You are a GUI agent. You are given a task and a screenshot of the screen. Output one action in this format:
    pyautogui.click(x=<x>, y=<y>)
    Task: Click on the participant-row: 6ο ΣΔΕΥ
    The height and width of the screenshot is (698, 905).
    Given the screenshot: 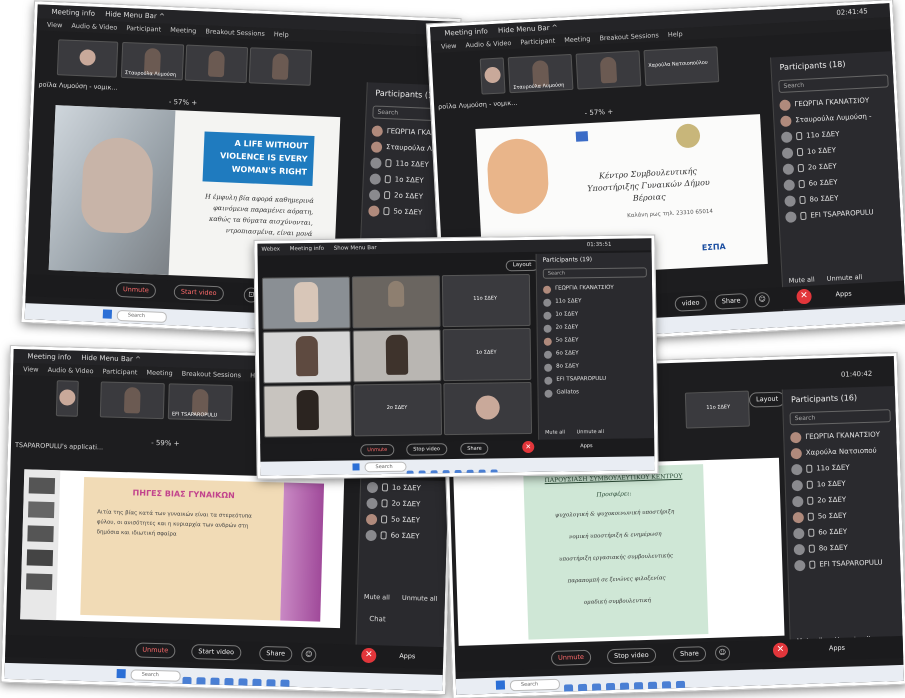 What is the action you would take?
    pyautogui.click(x=403, y=536)
    